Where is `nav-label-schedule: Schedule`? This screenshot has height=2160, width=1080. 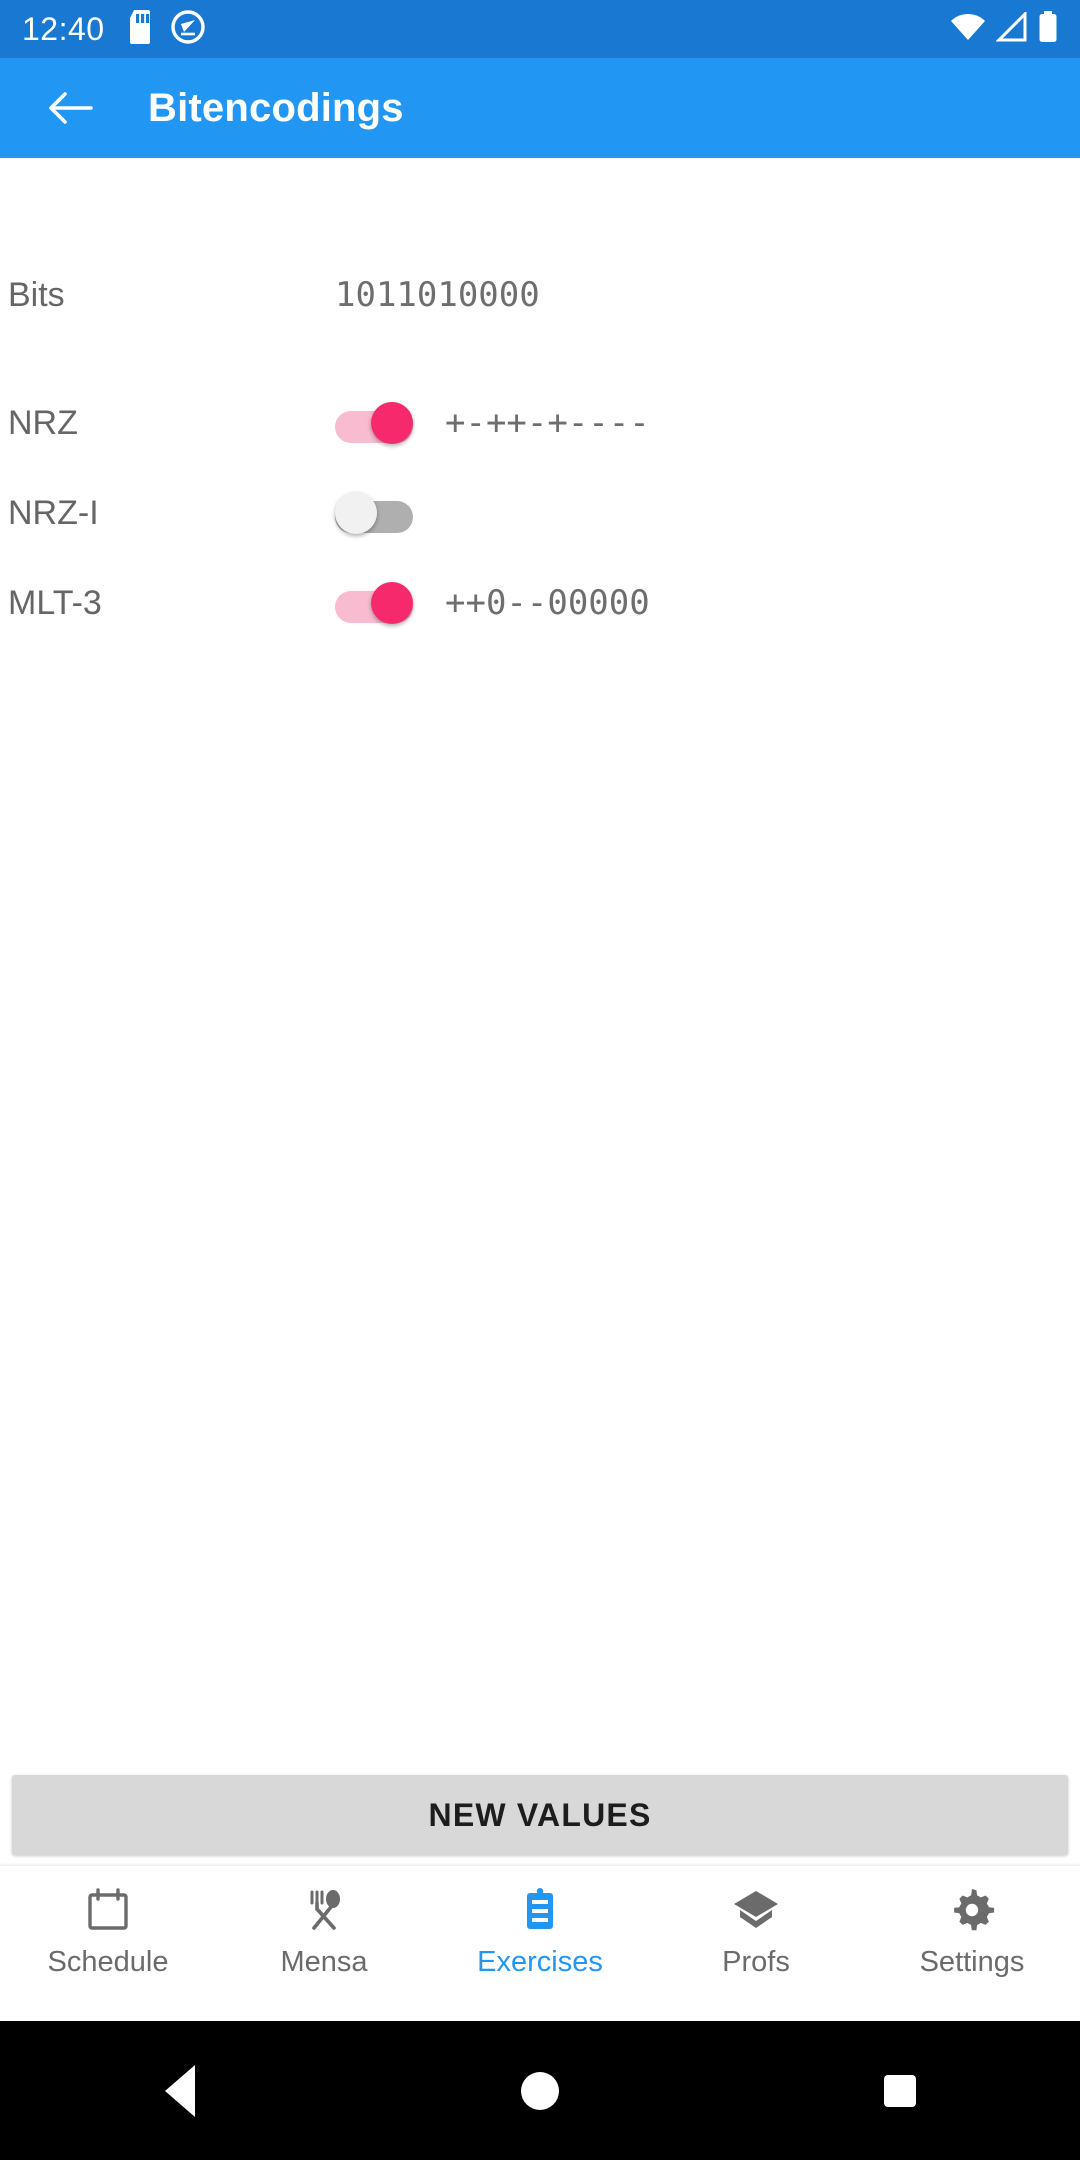
nav-label-schedule: Schedule is located at coordinates (108, 1962).